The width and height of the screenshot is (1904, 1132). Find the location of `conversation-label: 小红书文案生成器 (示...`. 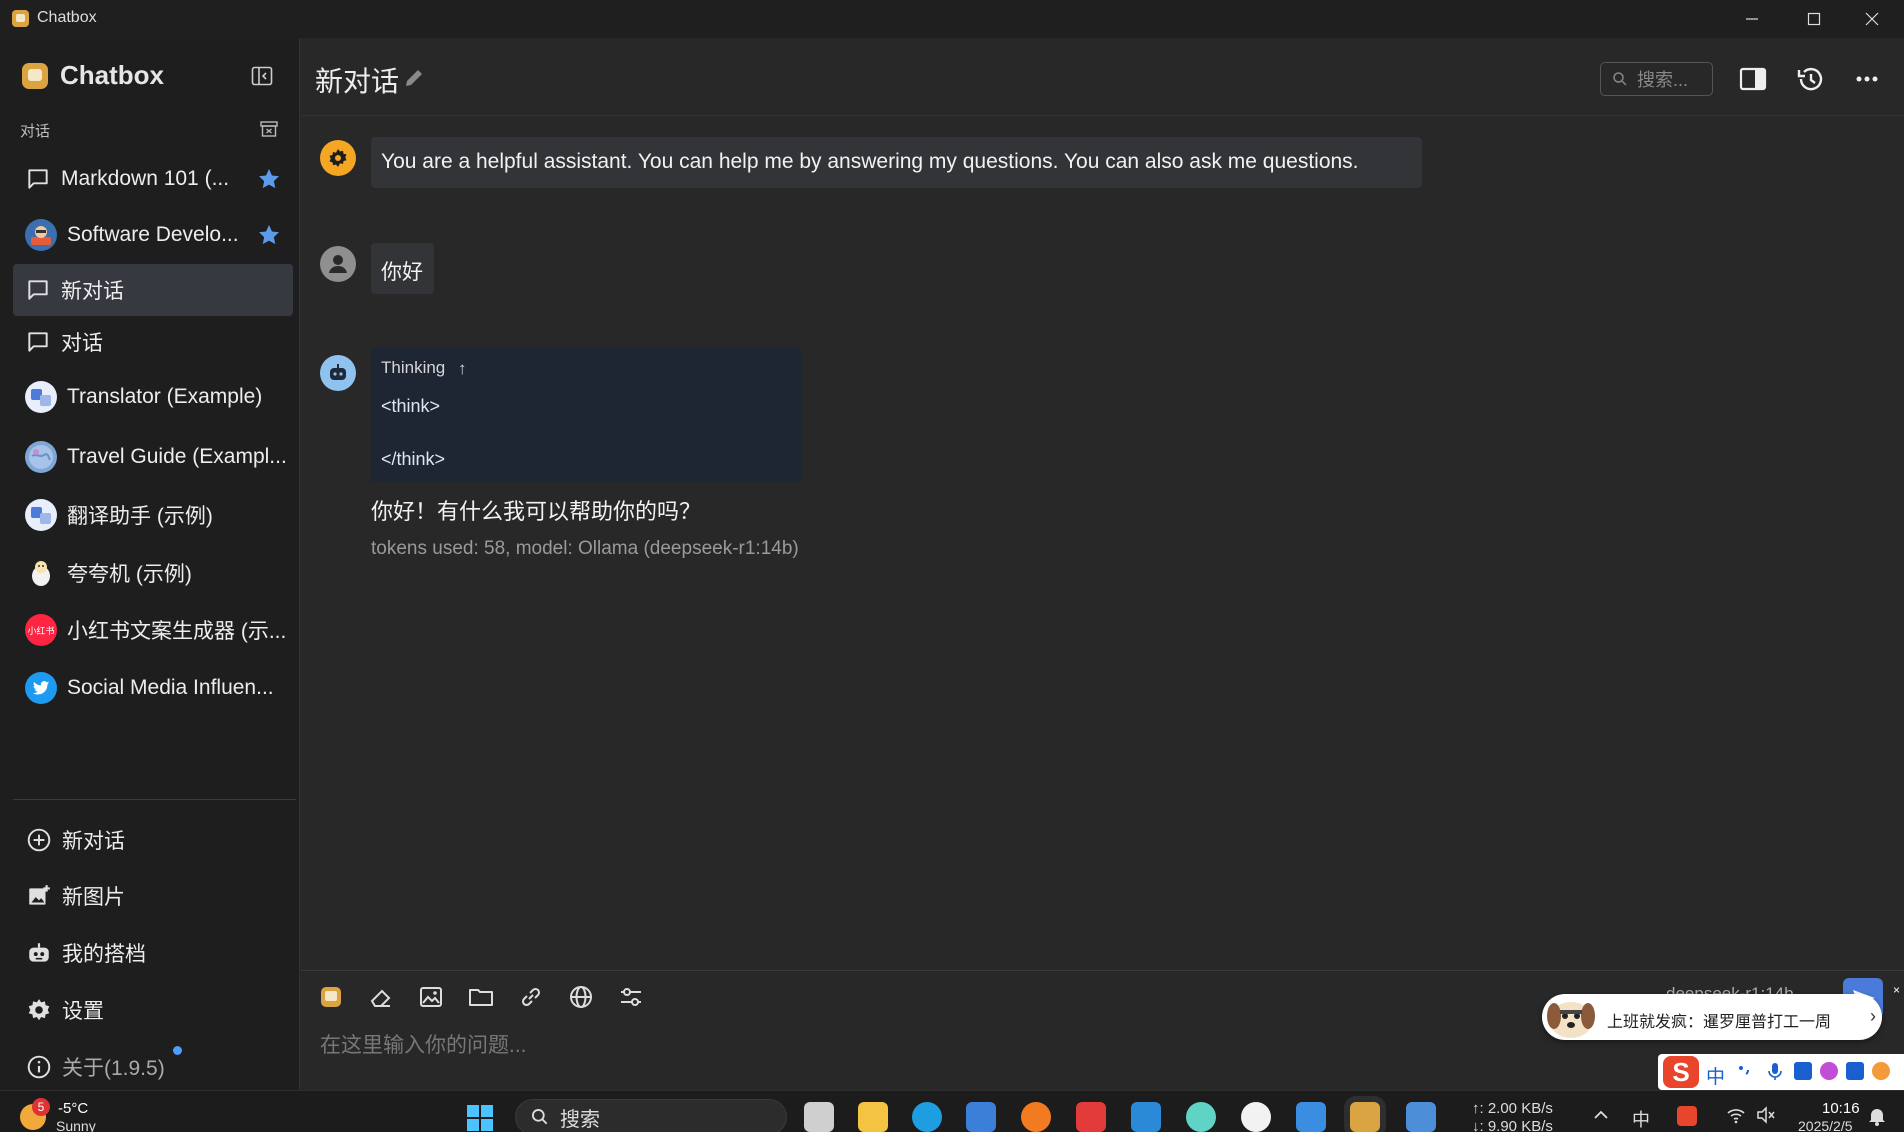

conversation-label: 小红书文案生成器 (示... is located at coordinates (177, 631).